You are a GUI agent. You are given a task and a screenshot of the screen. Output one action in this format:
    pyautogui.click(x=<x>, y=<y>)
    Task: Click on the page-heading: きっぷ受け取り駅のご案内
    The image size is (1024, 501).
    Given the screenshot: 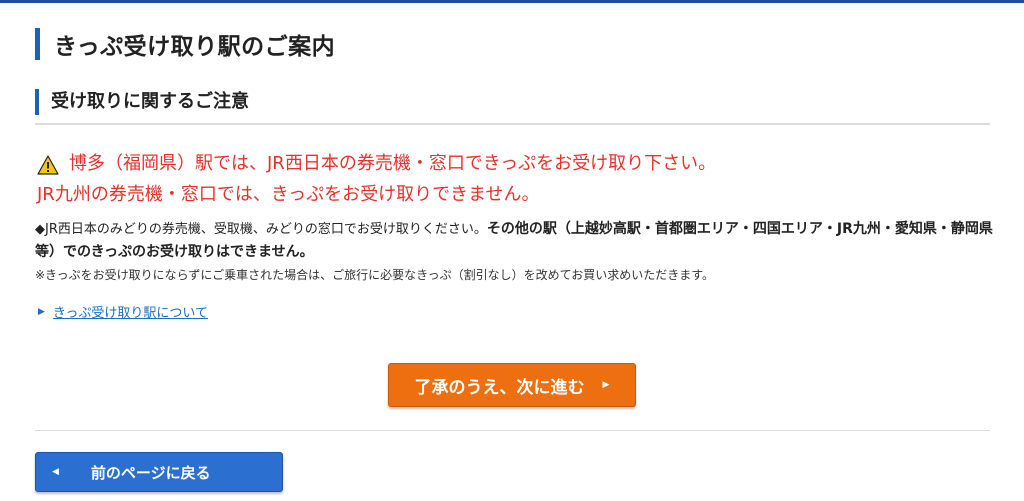 What is the action you would take?
    pyautogui.click(x=185, y=44)
    